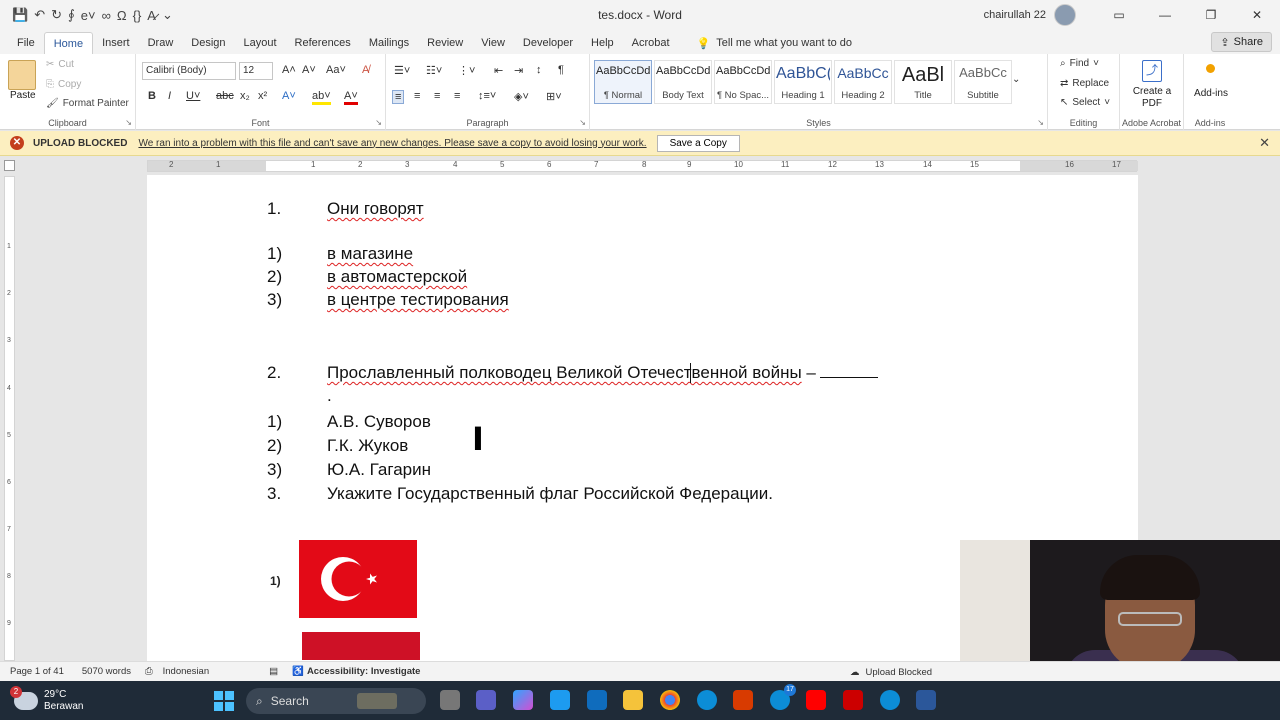 This screenshot has width=1280, height=720. I want to click on decrease-indent-icon: ⇤, so click(498, 70).